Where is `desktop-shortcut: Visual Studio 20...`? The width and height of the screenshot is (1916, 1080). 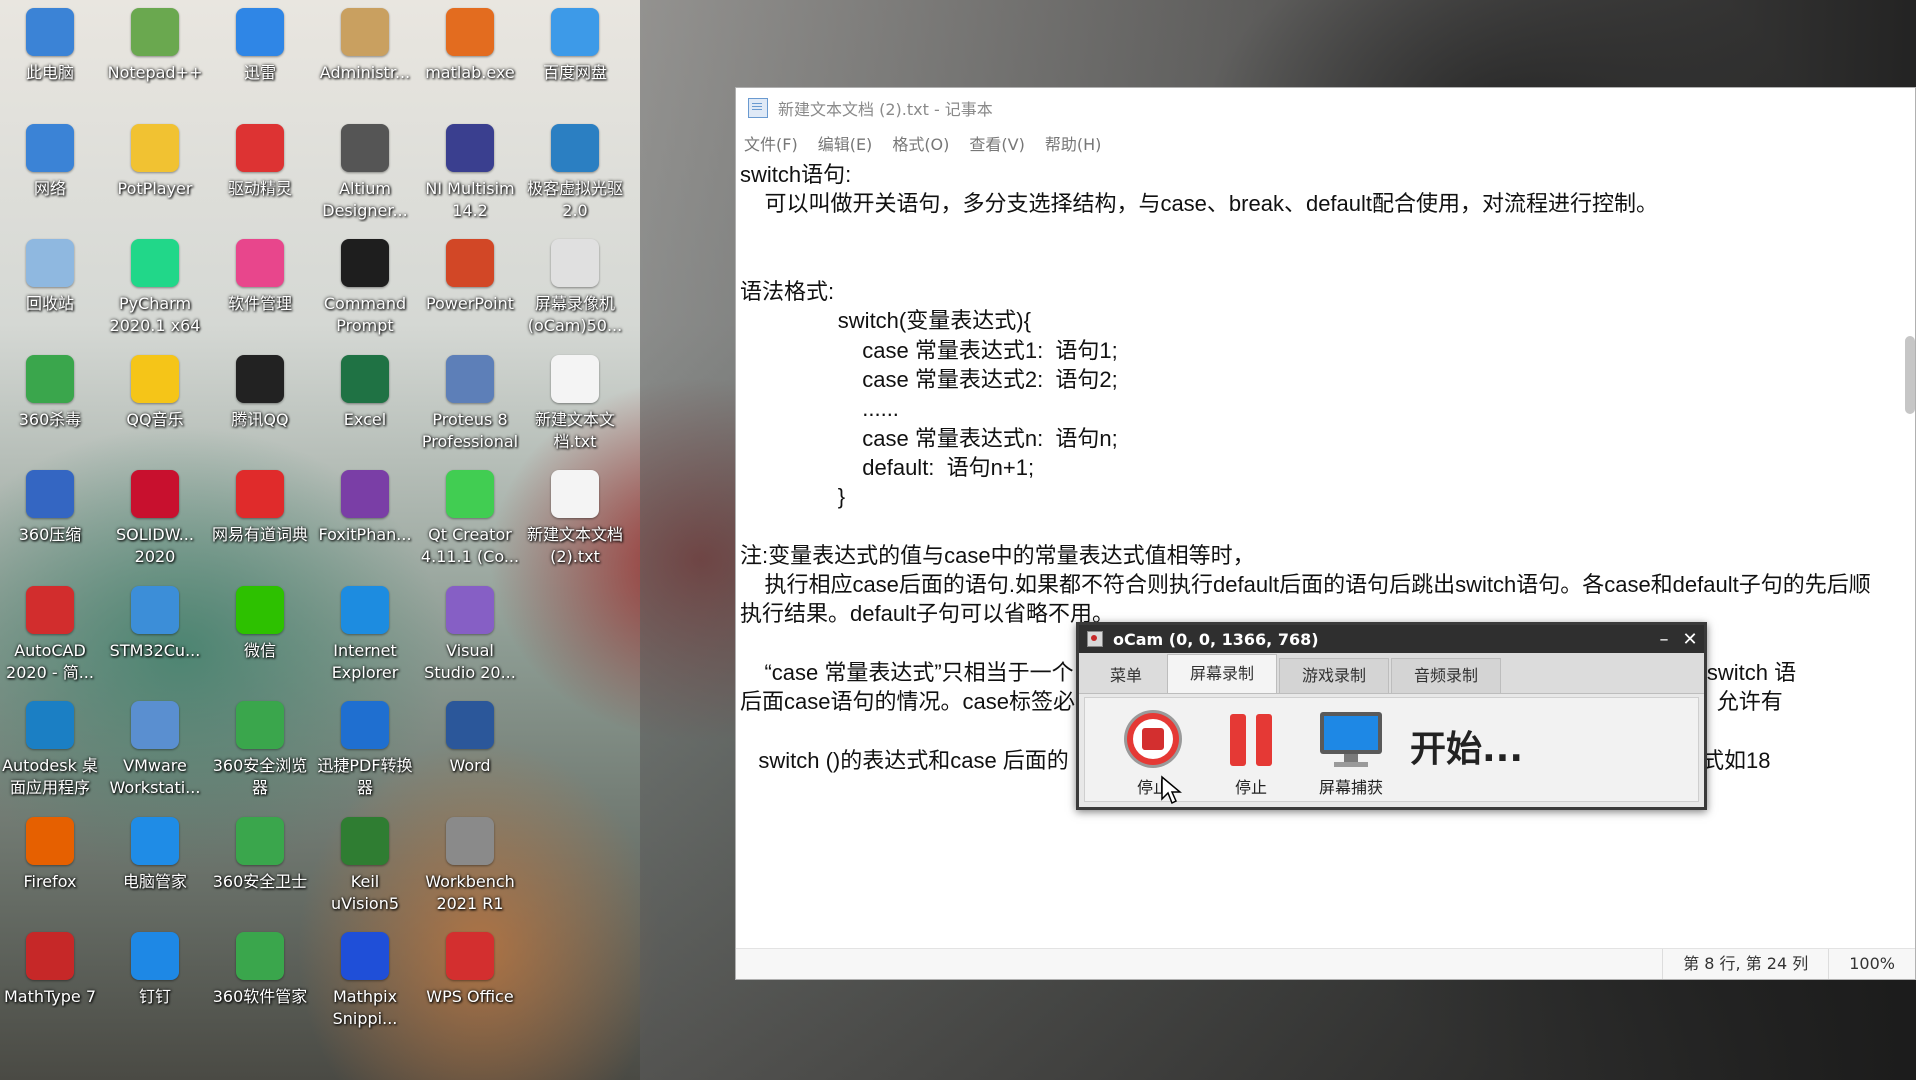 desktop-shortcut: Visual Studio 20... is located at coordinates (470, 633).